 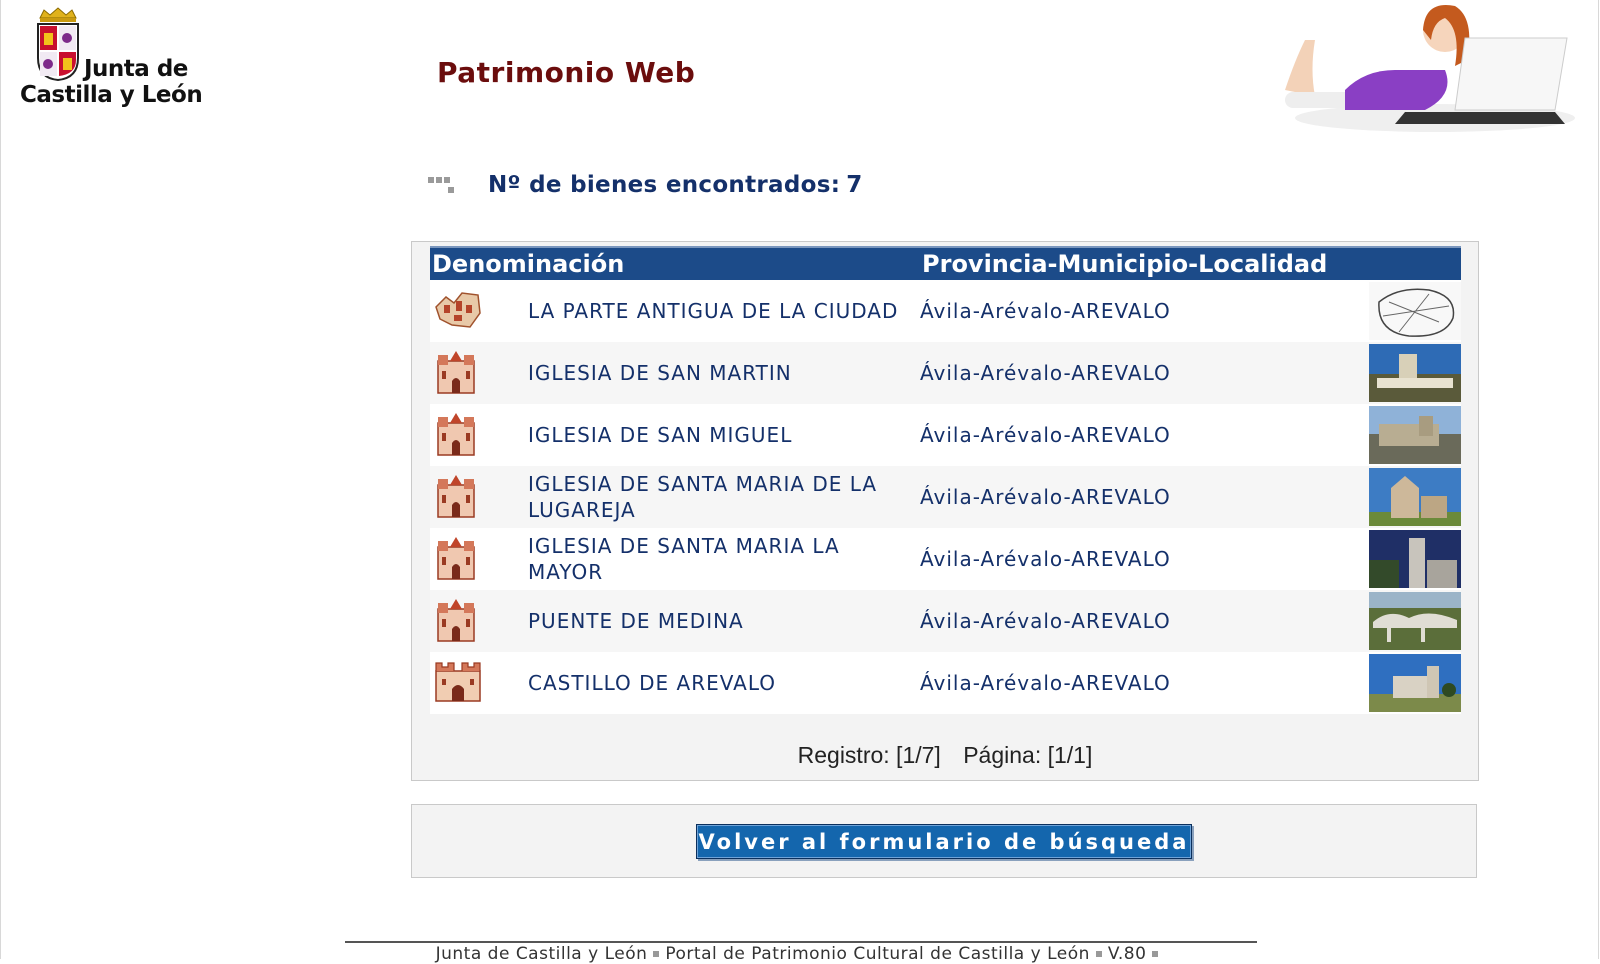 What do you see at coordinates (724, 311) in the screenshot?
I see `result-name: LA PARTE ANTIGUA DE LA CIUDAD` at bounding box center [724, 311].